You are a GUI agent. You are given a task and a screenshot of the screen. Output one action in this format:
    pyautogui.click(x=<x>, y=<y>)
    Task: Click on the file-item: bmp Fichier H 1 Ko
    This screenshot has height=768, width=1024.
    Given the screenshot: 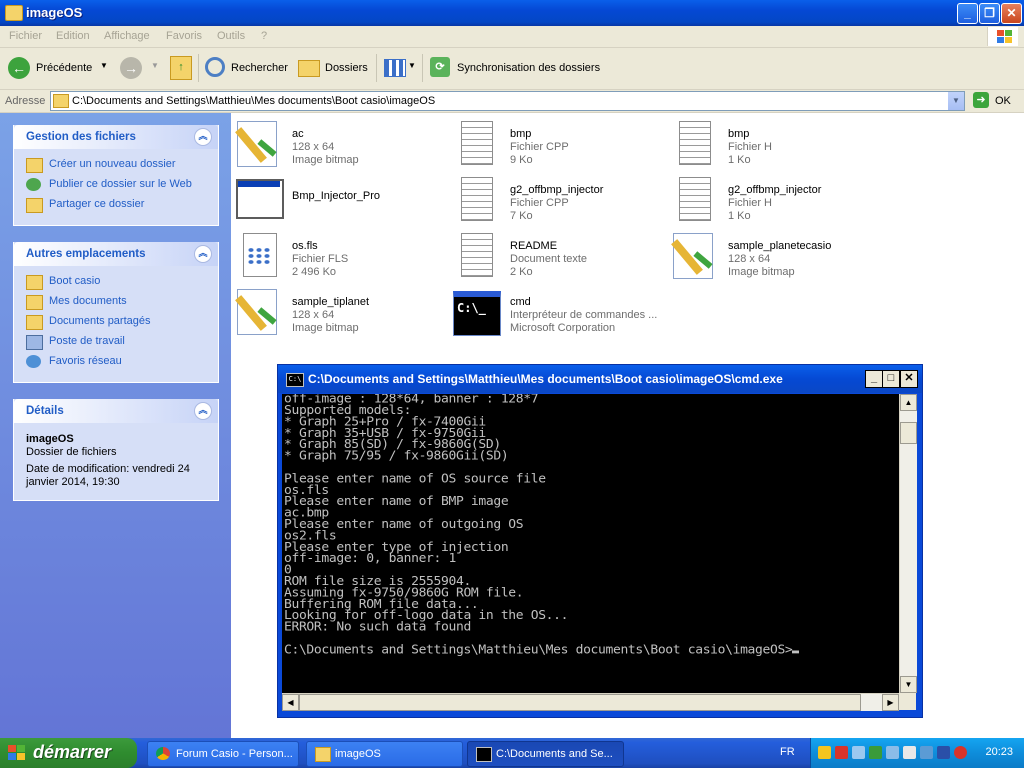 What is the action you would take?
    pyautogui.click(x=778, y=145)
    